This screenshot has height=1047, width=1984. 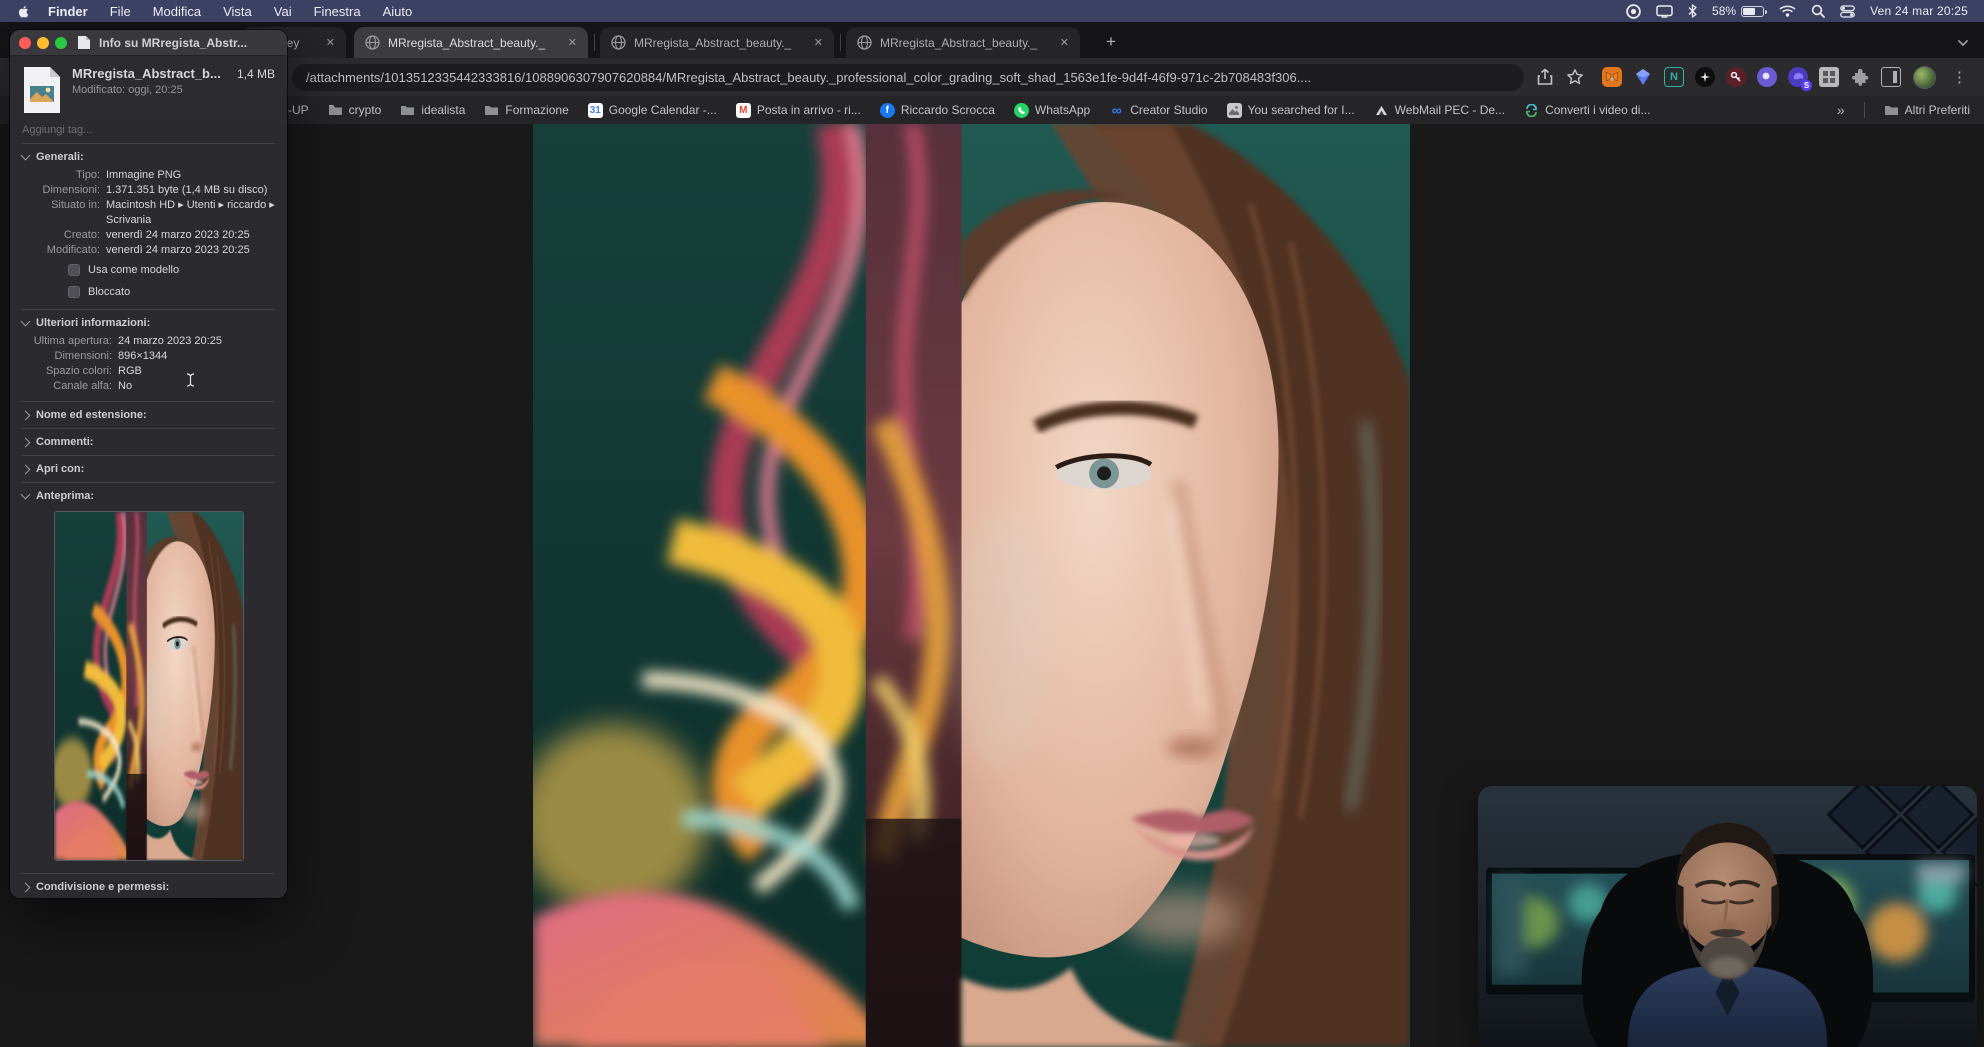 What do you see at coordinates (148, 292) in the screenshot?
I see `checkbox-bloccato: Bloccato` at bounding box center [148, 292].